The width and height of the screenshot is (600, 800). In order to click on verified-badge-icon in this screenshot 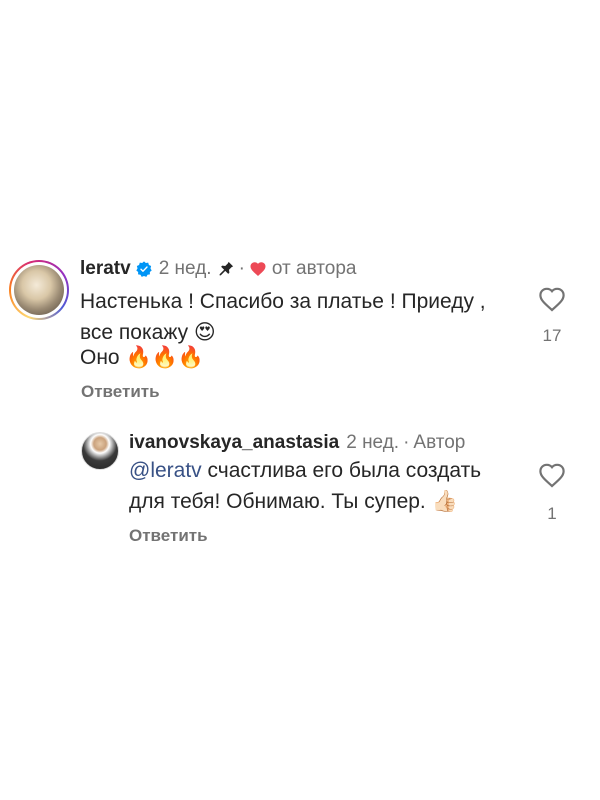, I will do `click(144, 269)`.